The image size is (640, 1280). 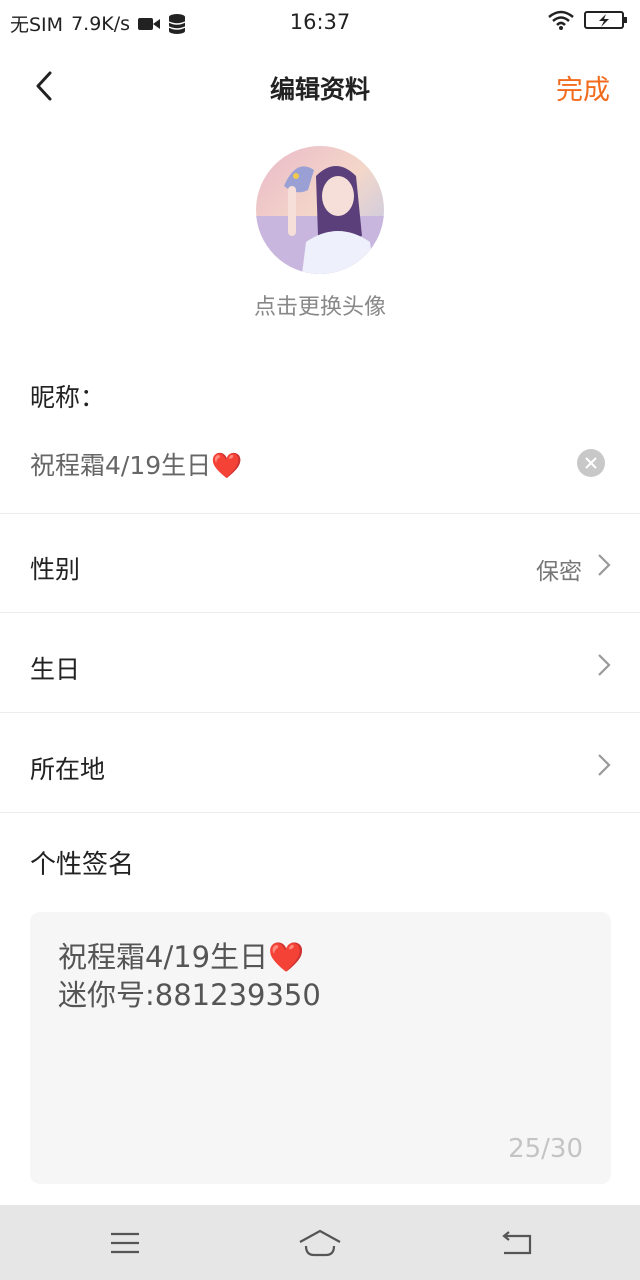 What do you see at coordinates (320, 305) in the screenshot?
I see `change-avatar-hint: 点击更换头像` at bounding box center [320, 305].